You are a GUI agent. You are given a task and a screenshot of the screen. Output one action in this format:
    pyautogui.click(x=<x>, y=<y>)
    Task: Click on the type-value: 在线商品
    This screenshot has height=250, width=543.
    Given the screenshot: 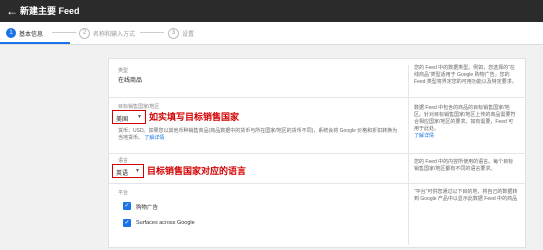 What is the action you would take?
    pyautogui.click(x=130, y=81)
    